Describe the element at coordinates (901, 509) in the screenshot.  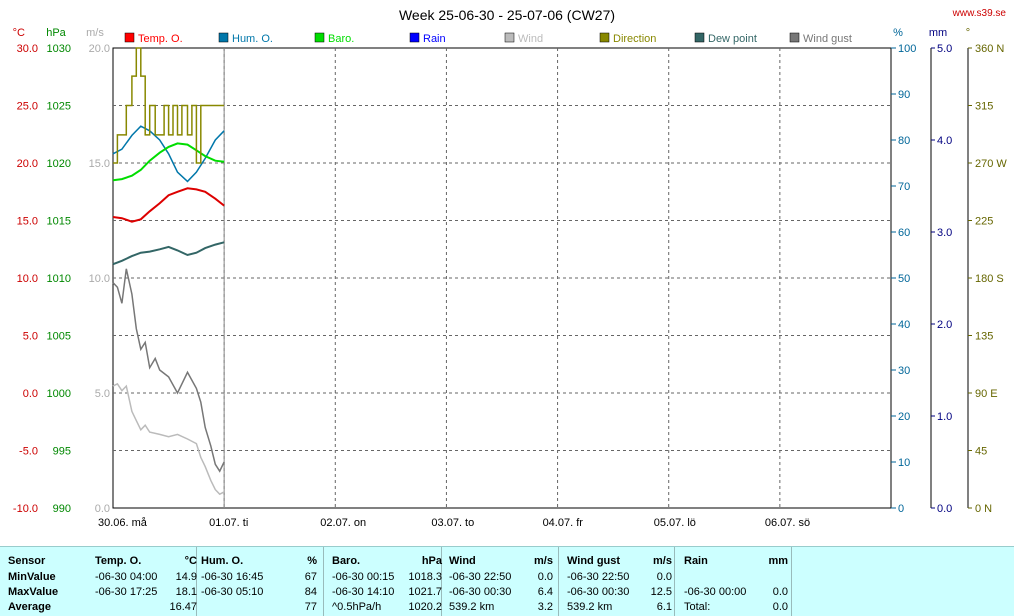
I see `axis-tick-label: 0` at that location.